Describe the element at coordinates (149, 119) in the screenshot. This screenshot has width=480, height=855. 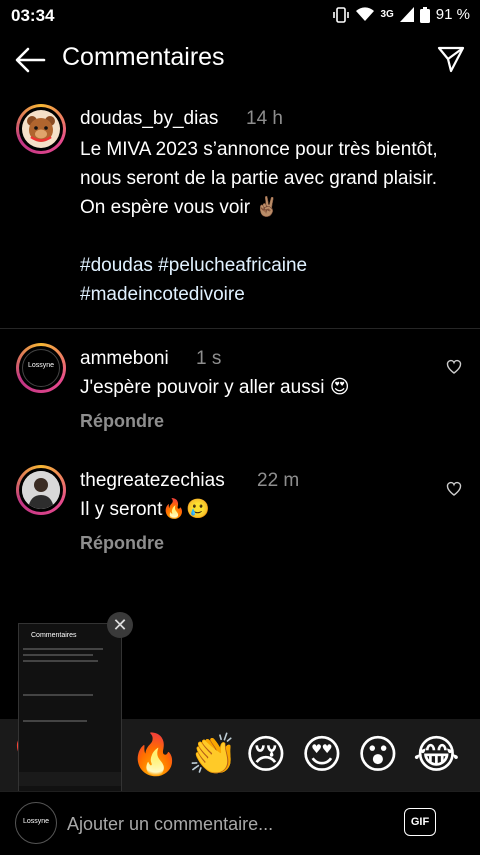
I see `caption-username: doudas_by_dias` at that location.